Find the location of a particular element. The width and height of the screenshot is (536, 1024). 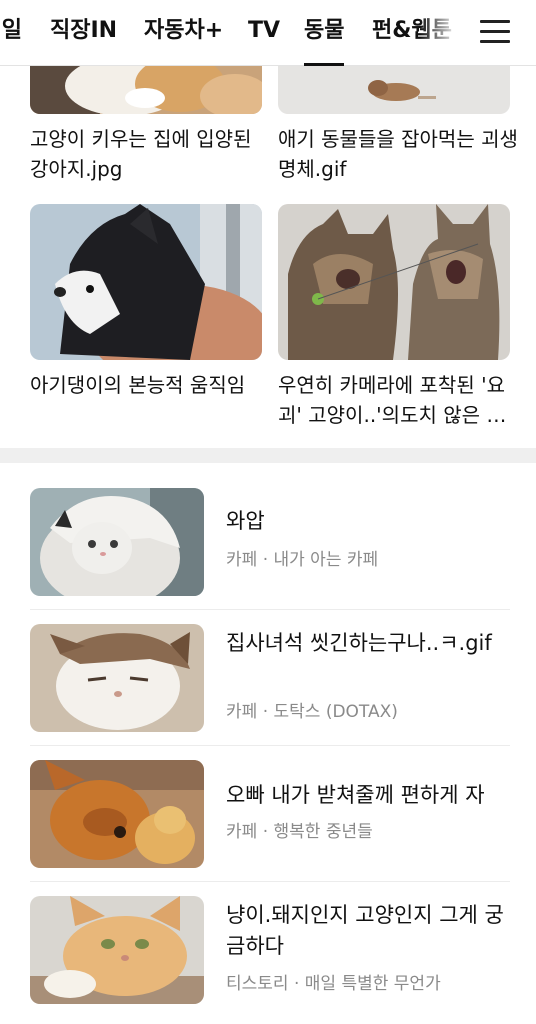

list-item-author: 도탁스 (DOTAX) is located at coordinates (335, 712).